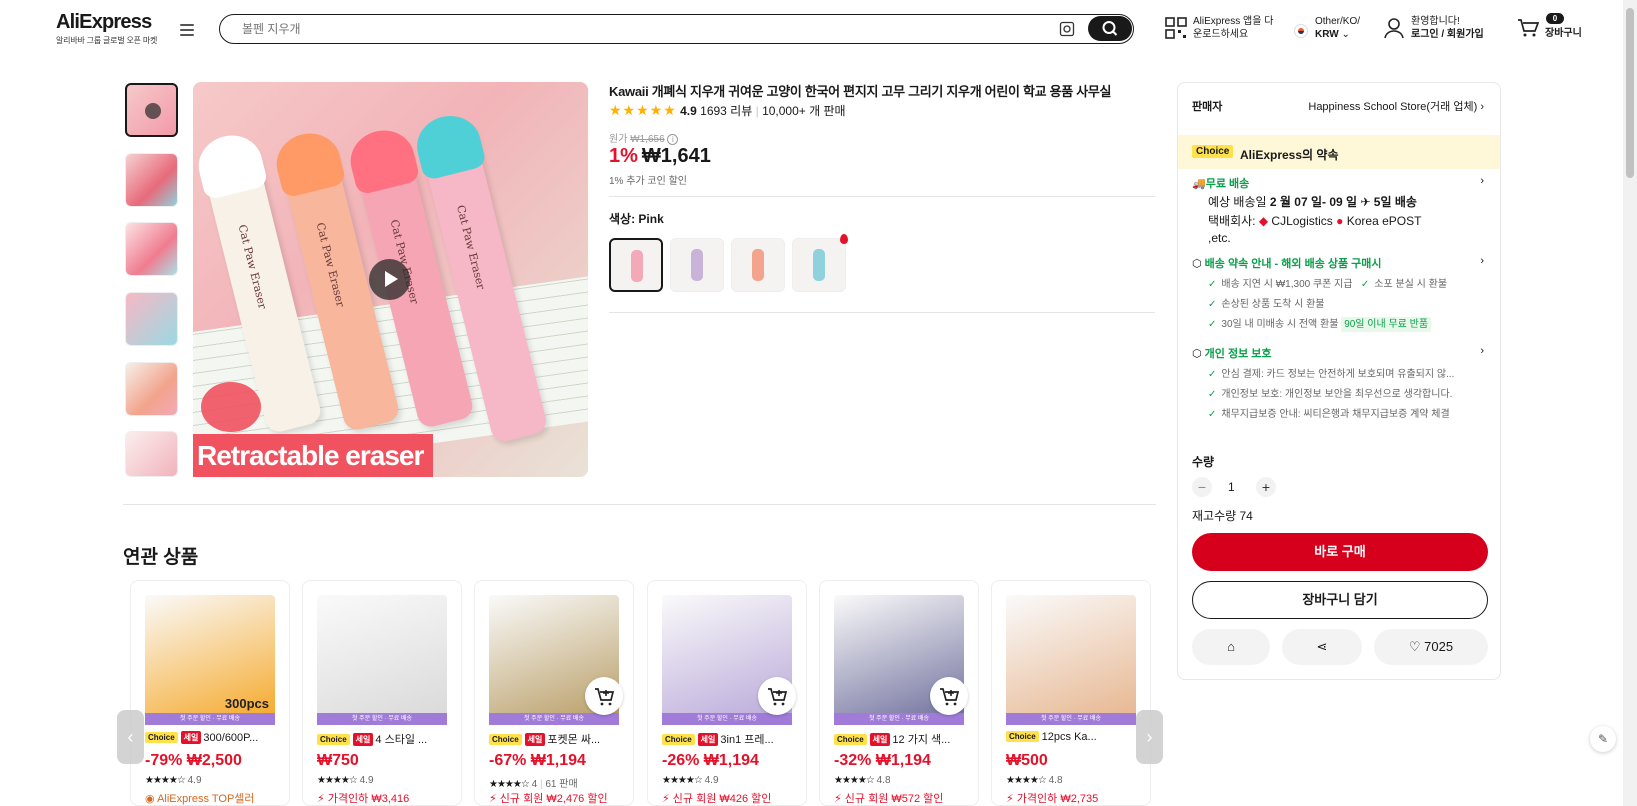  I want to click on choice-tag: Choice, so click(678, 739).